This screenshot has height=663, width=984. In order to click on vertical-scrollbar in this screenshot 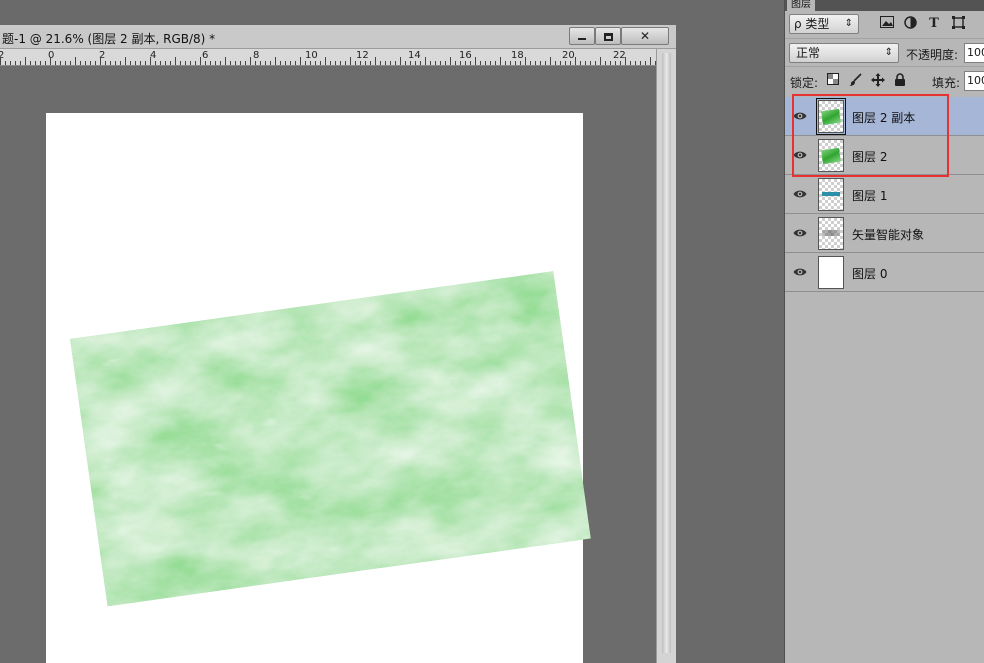, I will do `click(666, 356)`.